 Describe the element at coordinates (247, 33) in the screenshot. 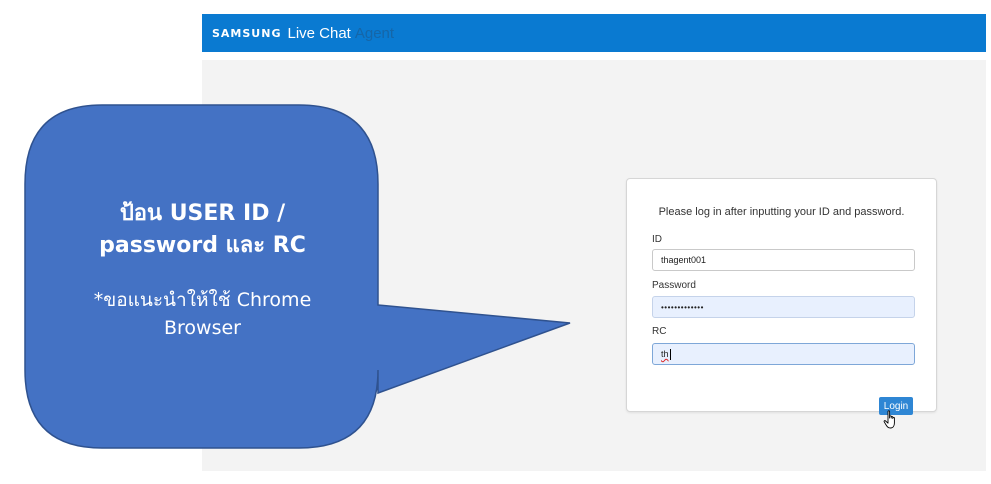

I see `samsung-logo: SAMSUNG` at that location.